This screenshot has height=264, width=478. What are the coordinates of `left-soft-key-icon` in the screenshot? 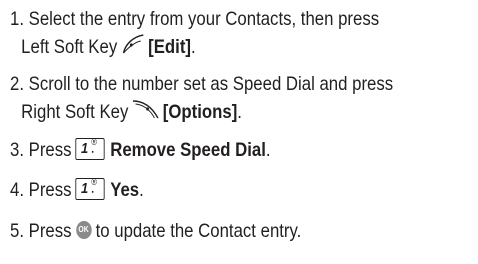 It's located at (133, 48).